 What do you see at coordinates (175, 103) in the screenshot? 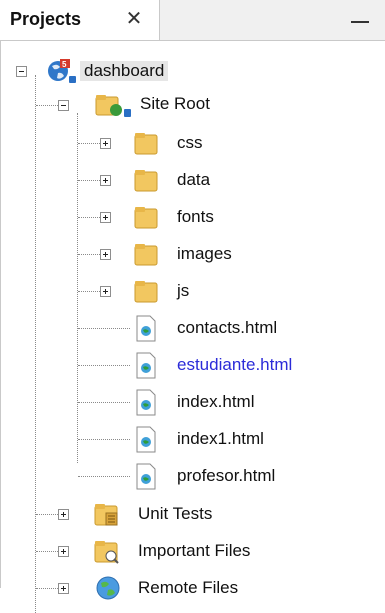
I see `site-root-label: Site Root` at bounding box center [175, 103].